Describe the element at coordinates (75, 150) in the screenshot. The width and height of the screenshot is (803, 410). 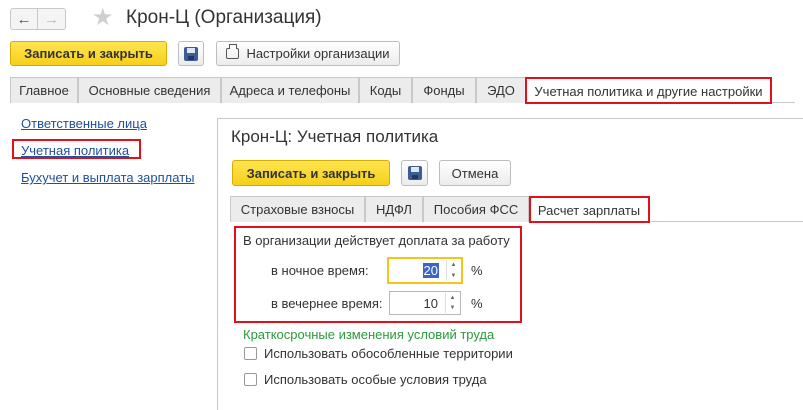
I see `sidebar-item-accounting-policy: Учетная политика` at that location.